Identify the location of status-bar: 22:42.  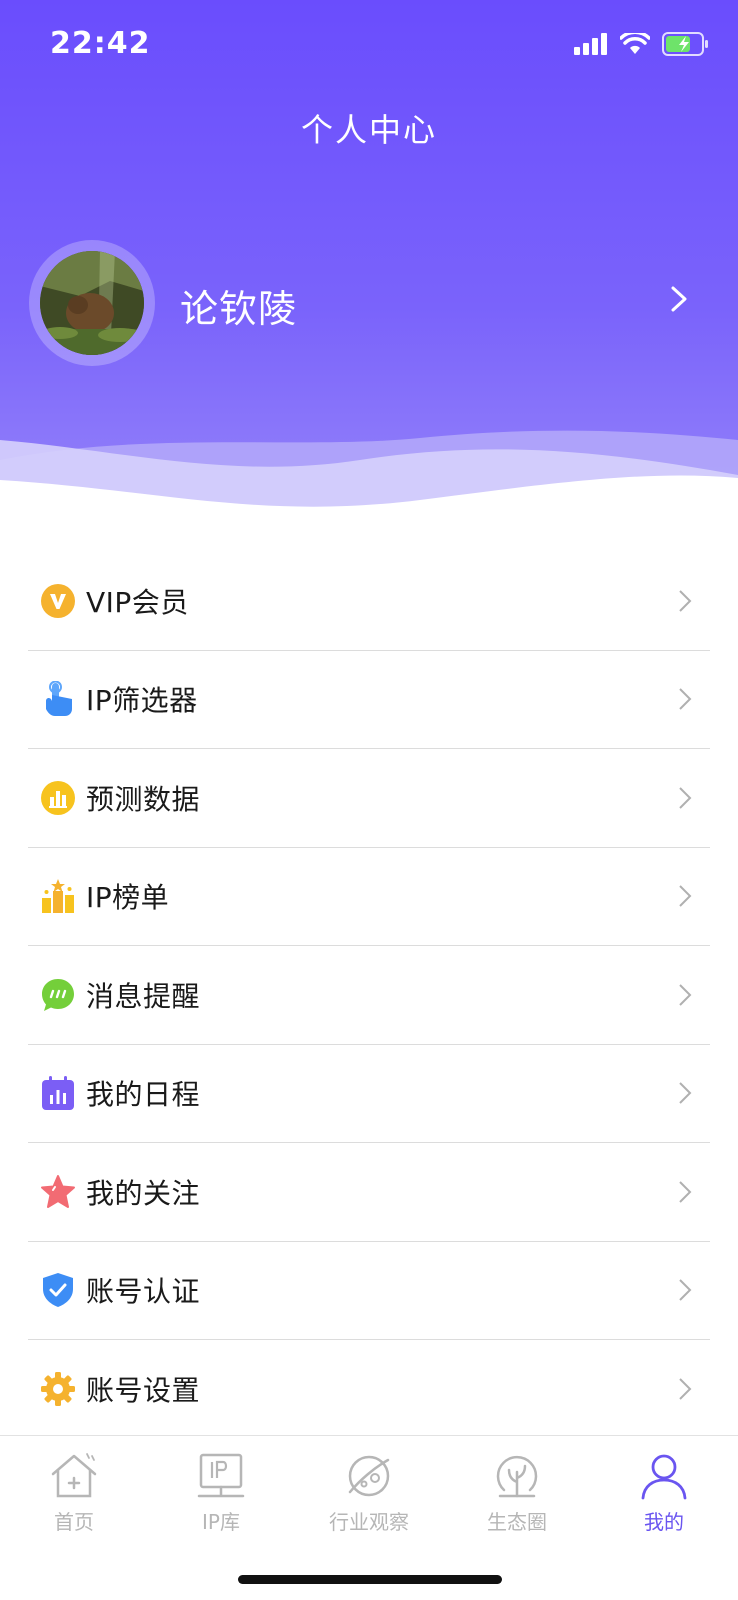
(369, 45).